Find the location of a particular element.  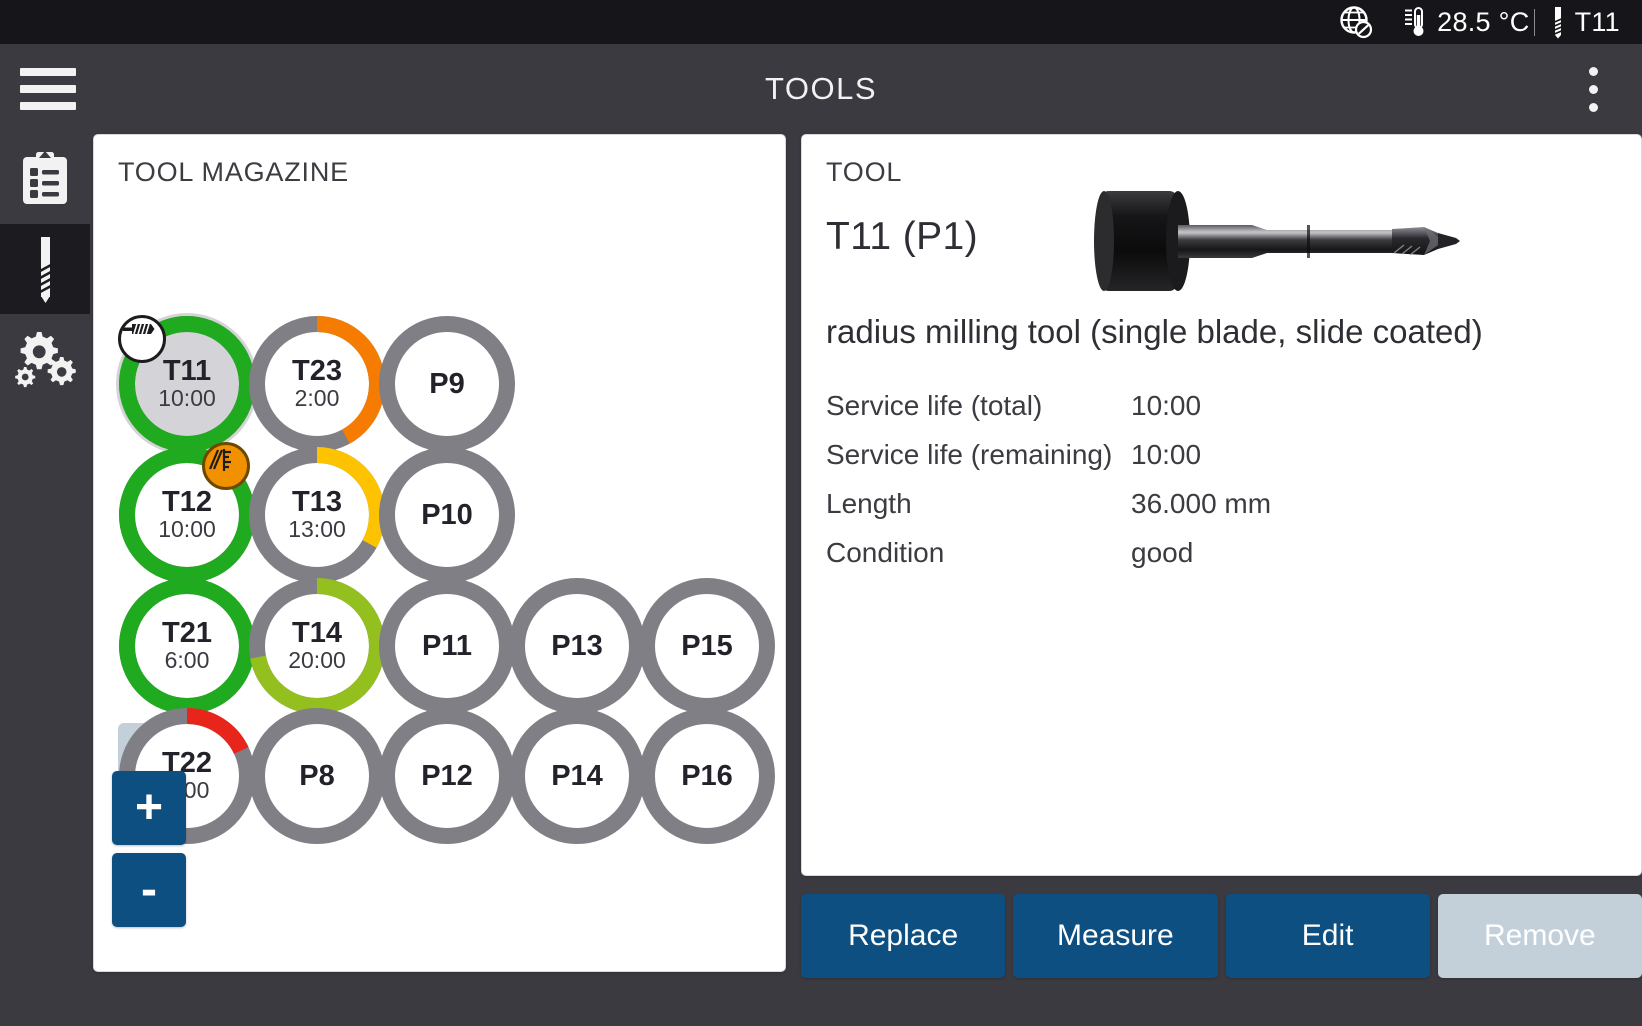

magazine-slot-t13: T13 13:00 is located at coordinates (317, 515).